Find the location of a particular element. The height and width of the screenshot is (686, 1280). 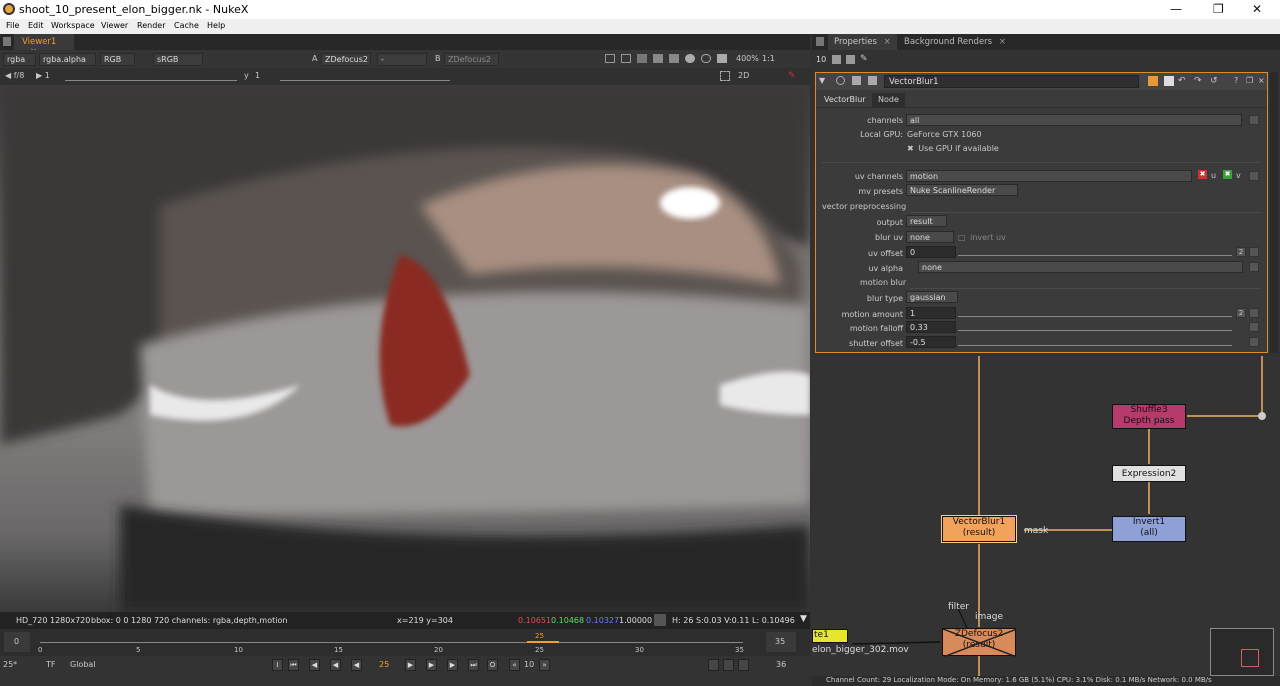

dot-node is located at coordinates (1262, 416).